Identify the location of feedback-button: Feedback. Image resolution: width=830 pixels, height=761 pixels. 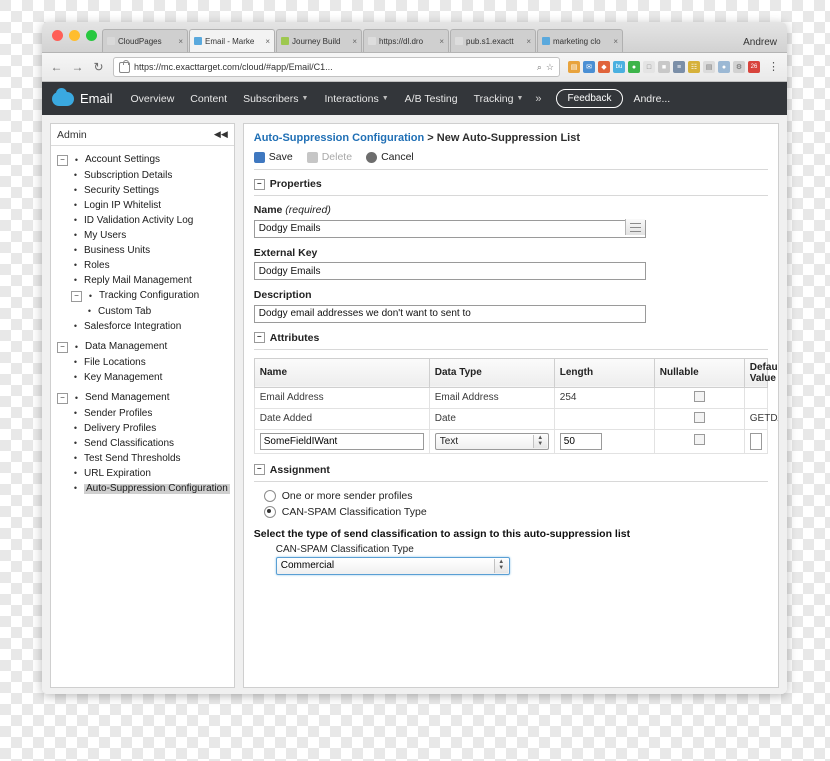
(589, 98).